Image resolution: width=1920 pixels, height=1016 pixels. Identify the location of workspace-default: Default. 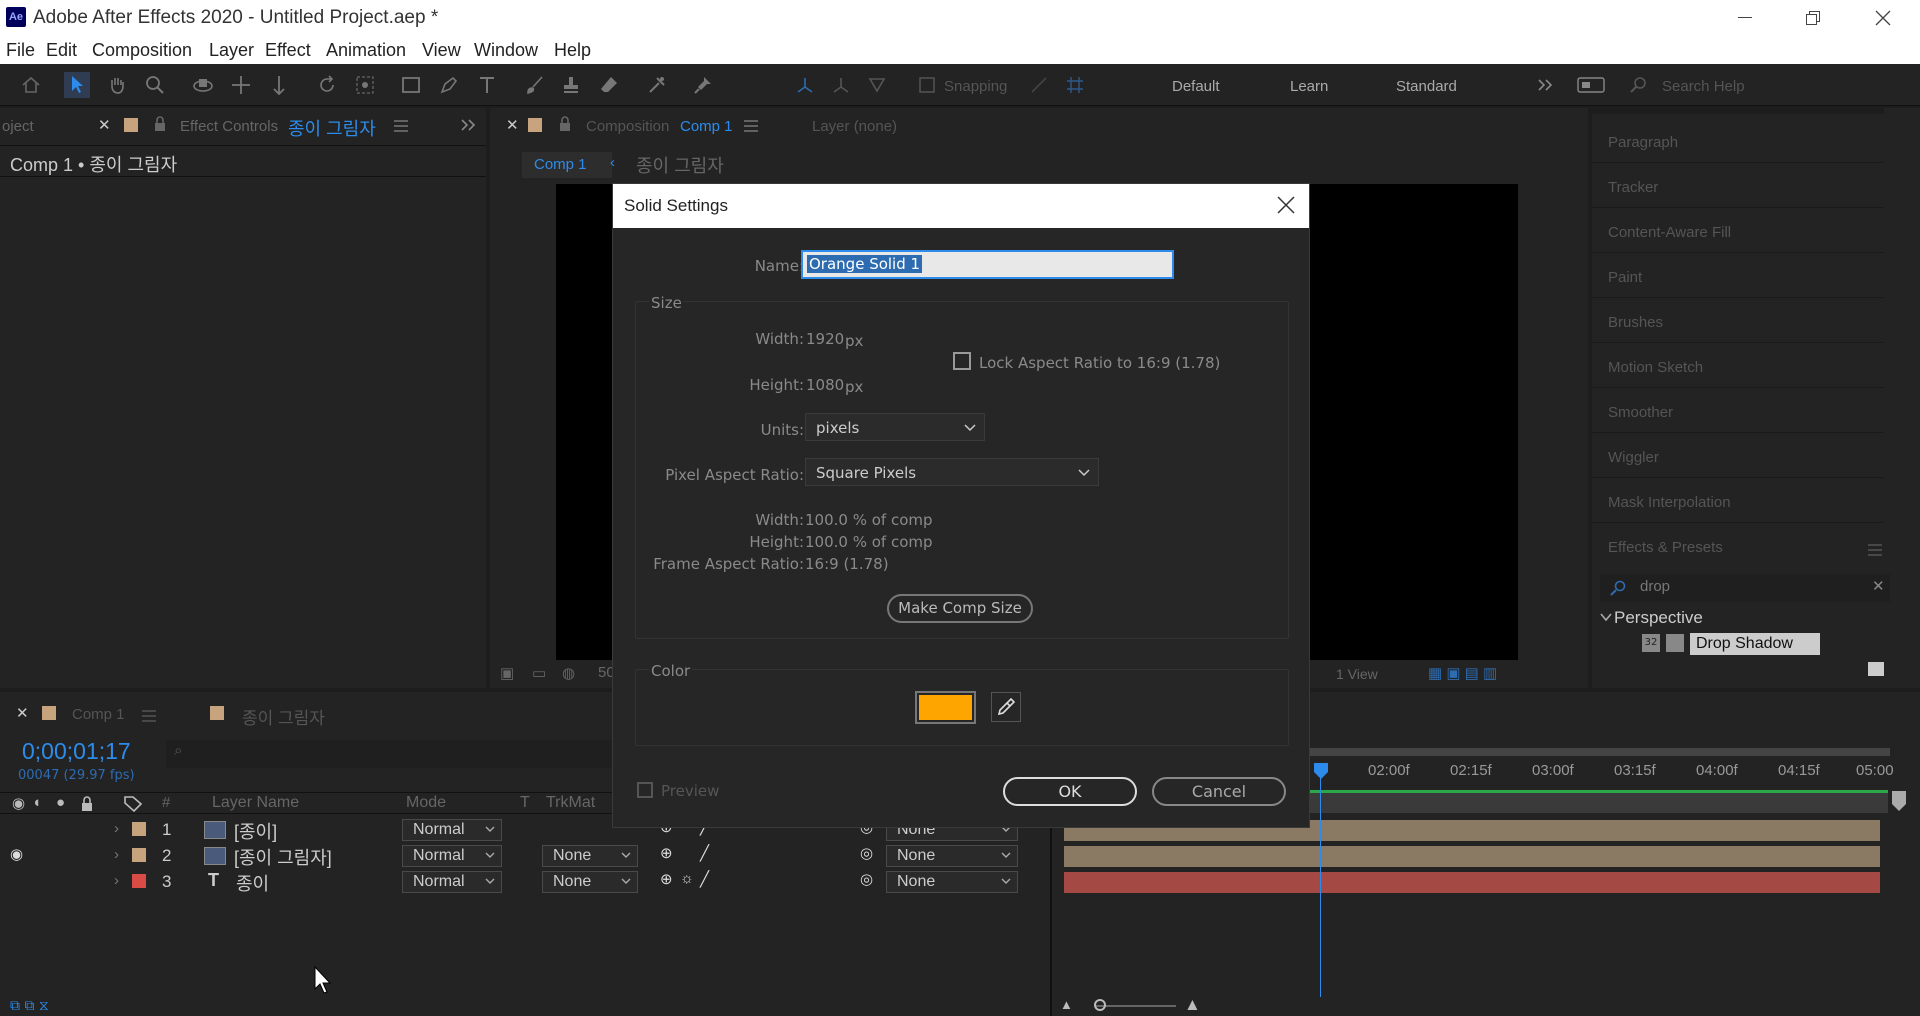
(1196, 86).